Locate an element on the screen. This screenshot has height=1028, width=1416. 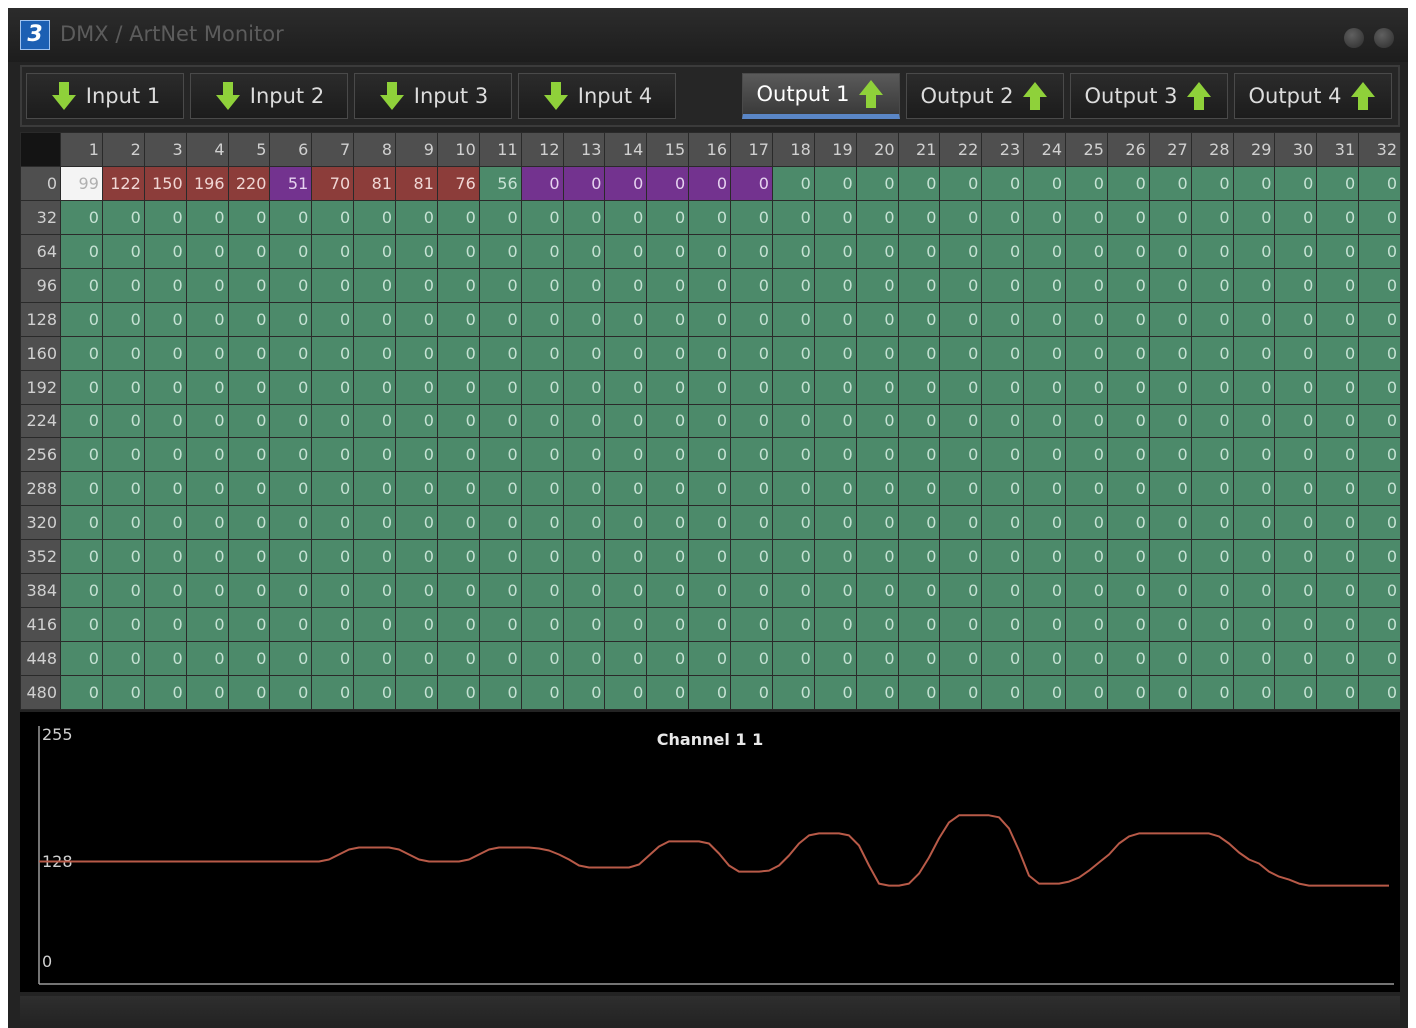
tab-input-2: Input 2 is located at coordinates (269, 96).